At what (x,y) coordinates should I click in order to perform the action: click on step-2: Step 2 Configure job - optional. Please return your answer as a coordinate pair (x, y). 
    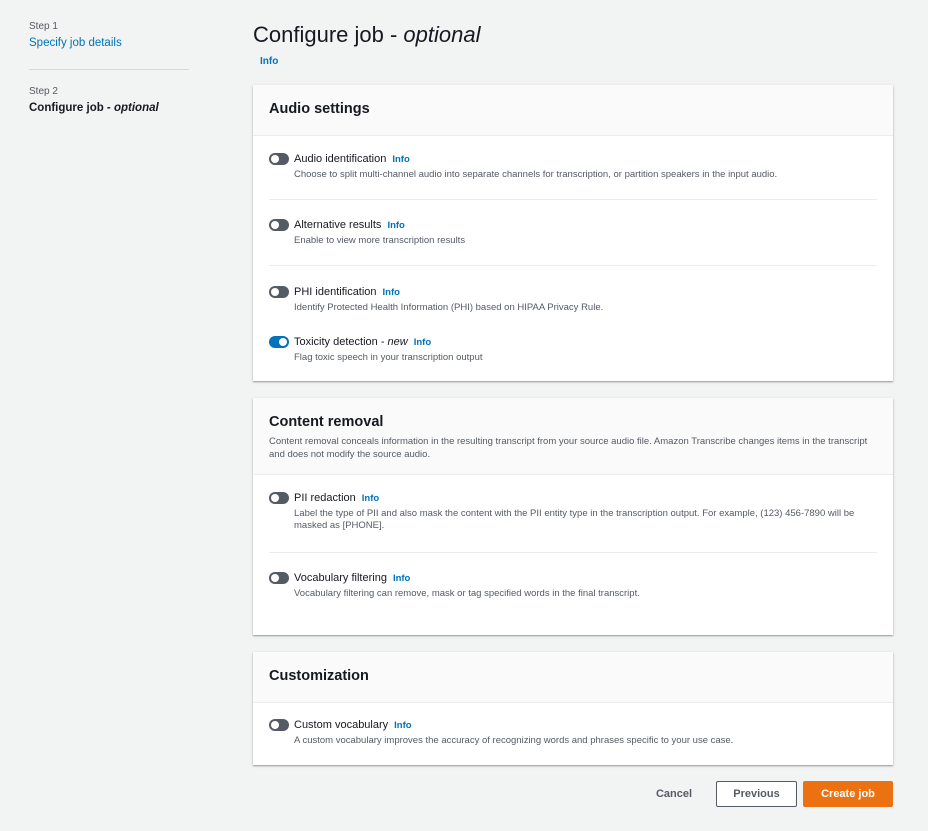
    Looking at the image, I should click on (109, 100).